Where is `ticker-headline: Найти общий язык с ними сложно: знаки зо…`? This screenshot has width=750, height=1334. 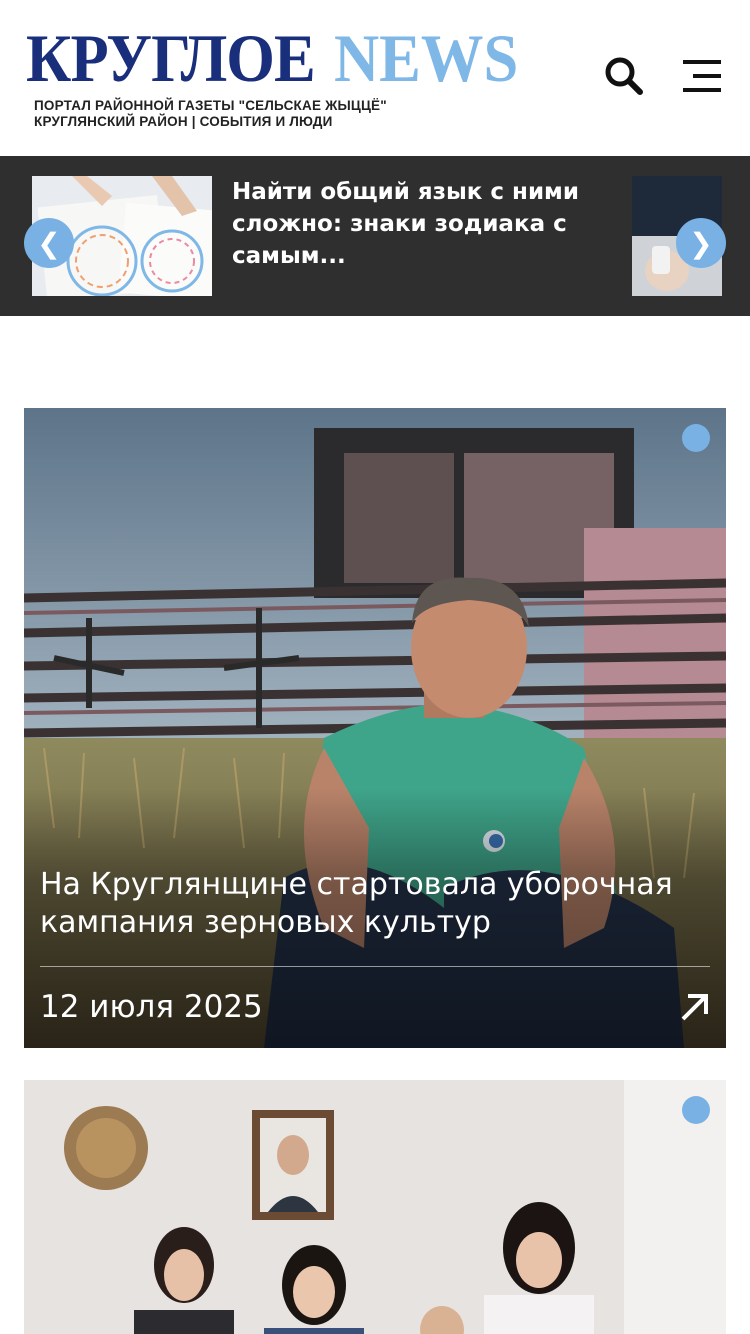 ticker-headline: Найти общий язык с ними сложно: знаки зо… is located at coordinates (412, 224).